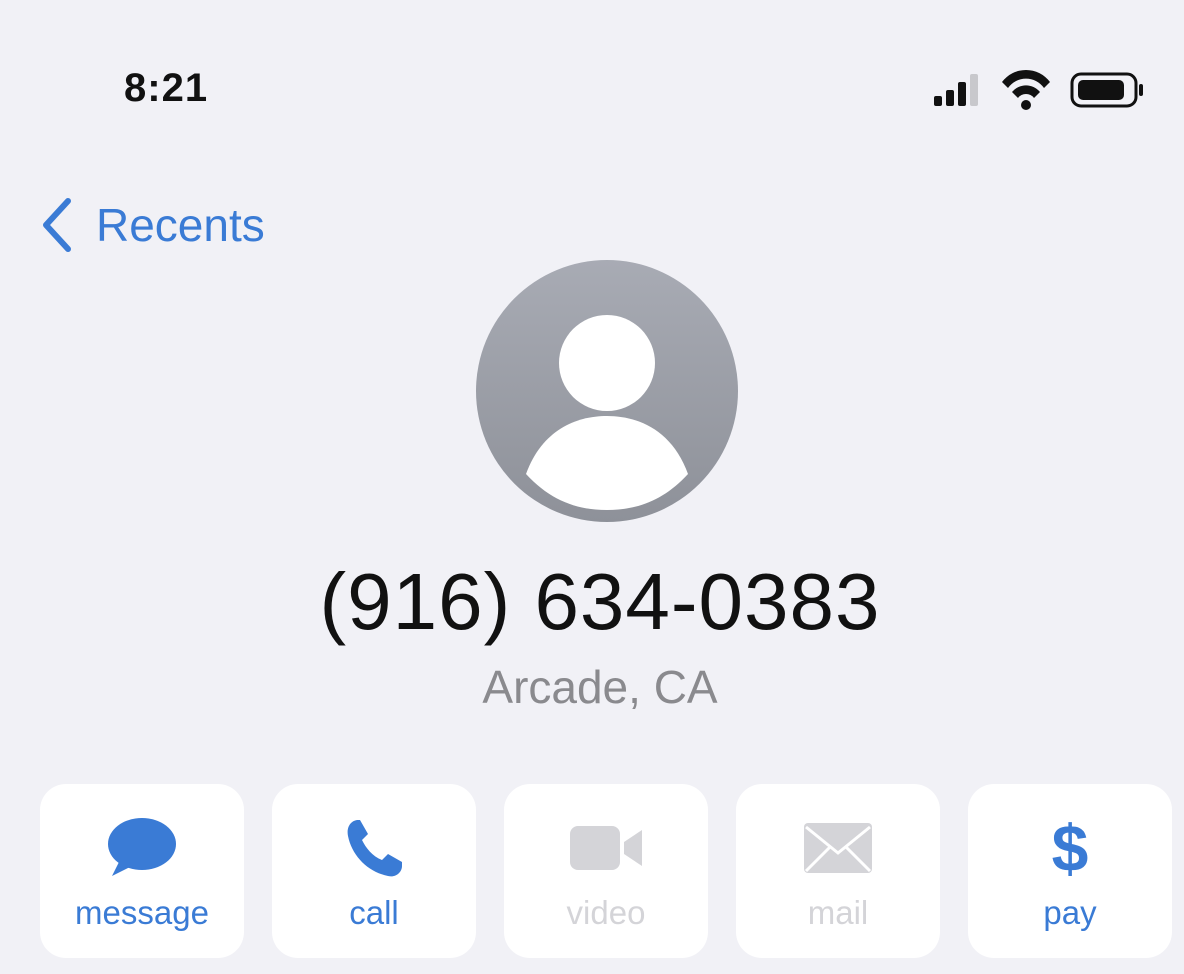  What do you see at coordinates (606, 912) in the screenshot?
I see `video-label: video` at bounding box center [606, 912].